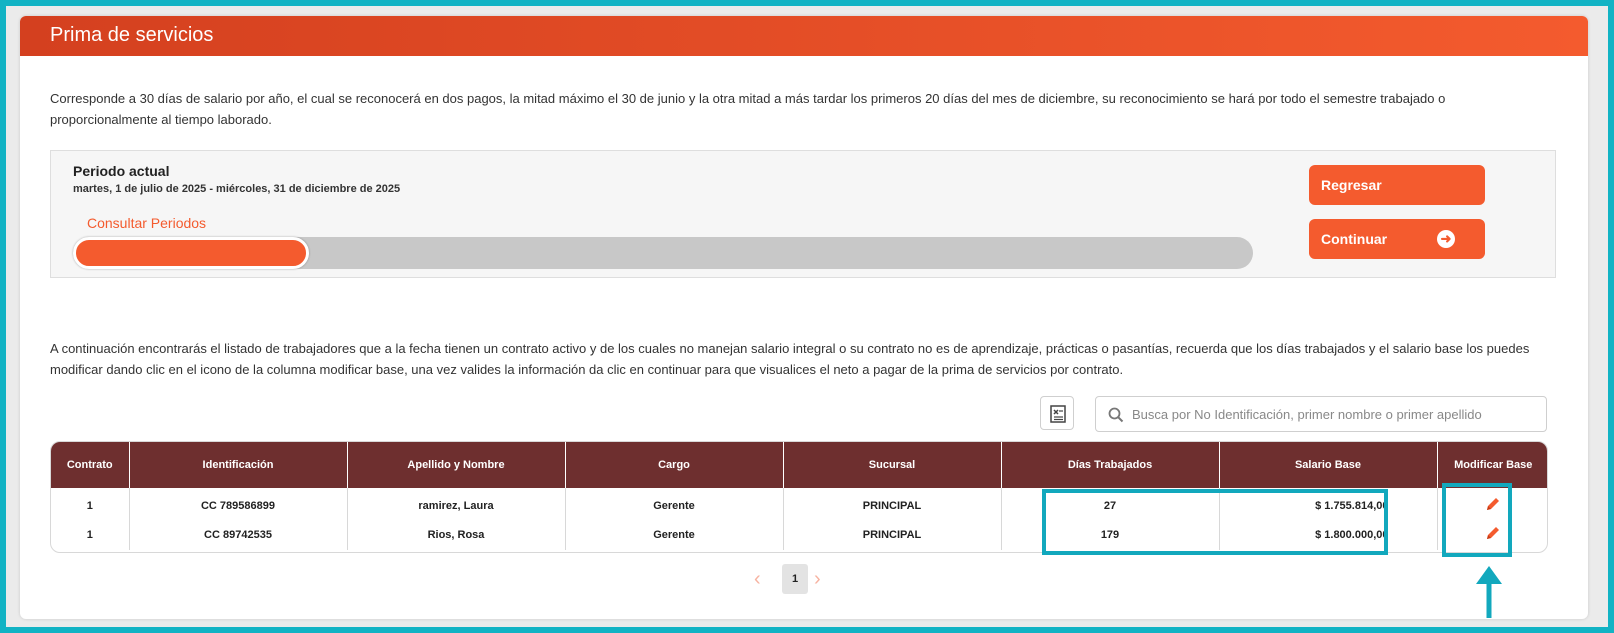 This screenshot has height=633, width=1614. Describe the element at coordinates (238, 503) in the screenshot. I see `cell-identificacion: CC 789586899` at that location.